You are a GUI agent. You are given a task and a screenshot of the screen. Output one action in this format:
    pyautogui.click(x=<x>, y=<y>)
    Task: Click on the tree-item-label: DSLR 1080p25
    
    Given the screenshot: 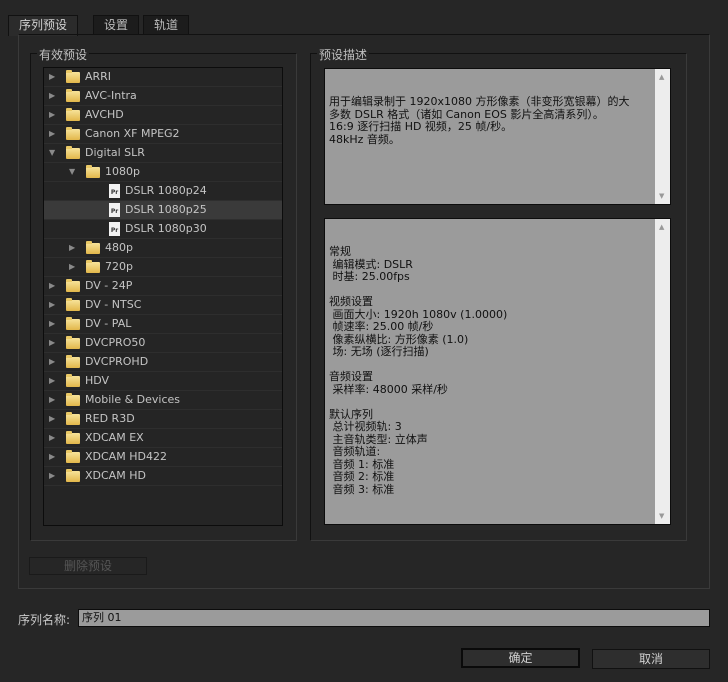 What is the action you would take?
    pyautogui.click(x=166, y=209)
    